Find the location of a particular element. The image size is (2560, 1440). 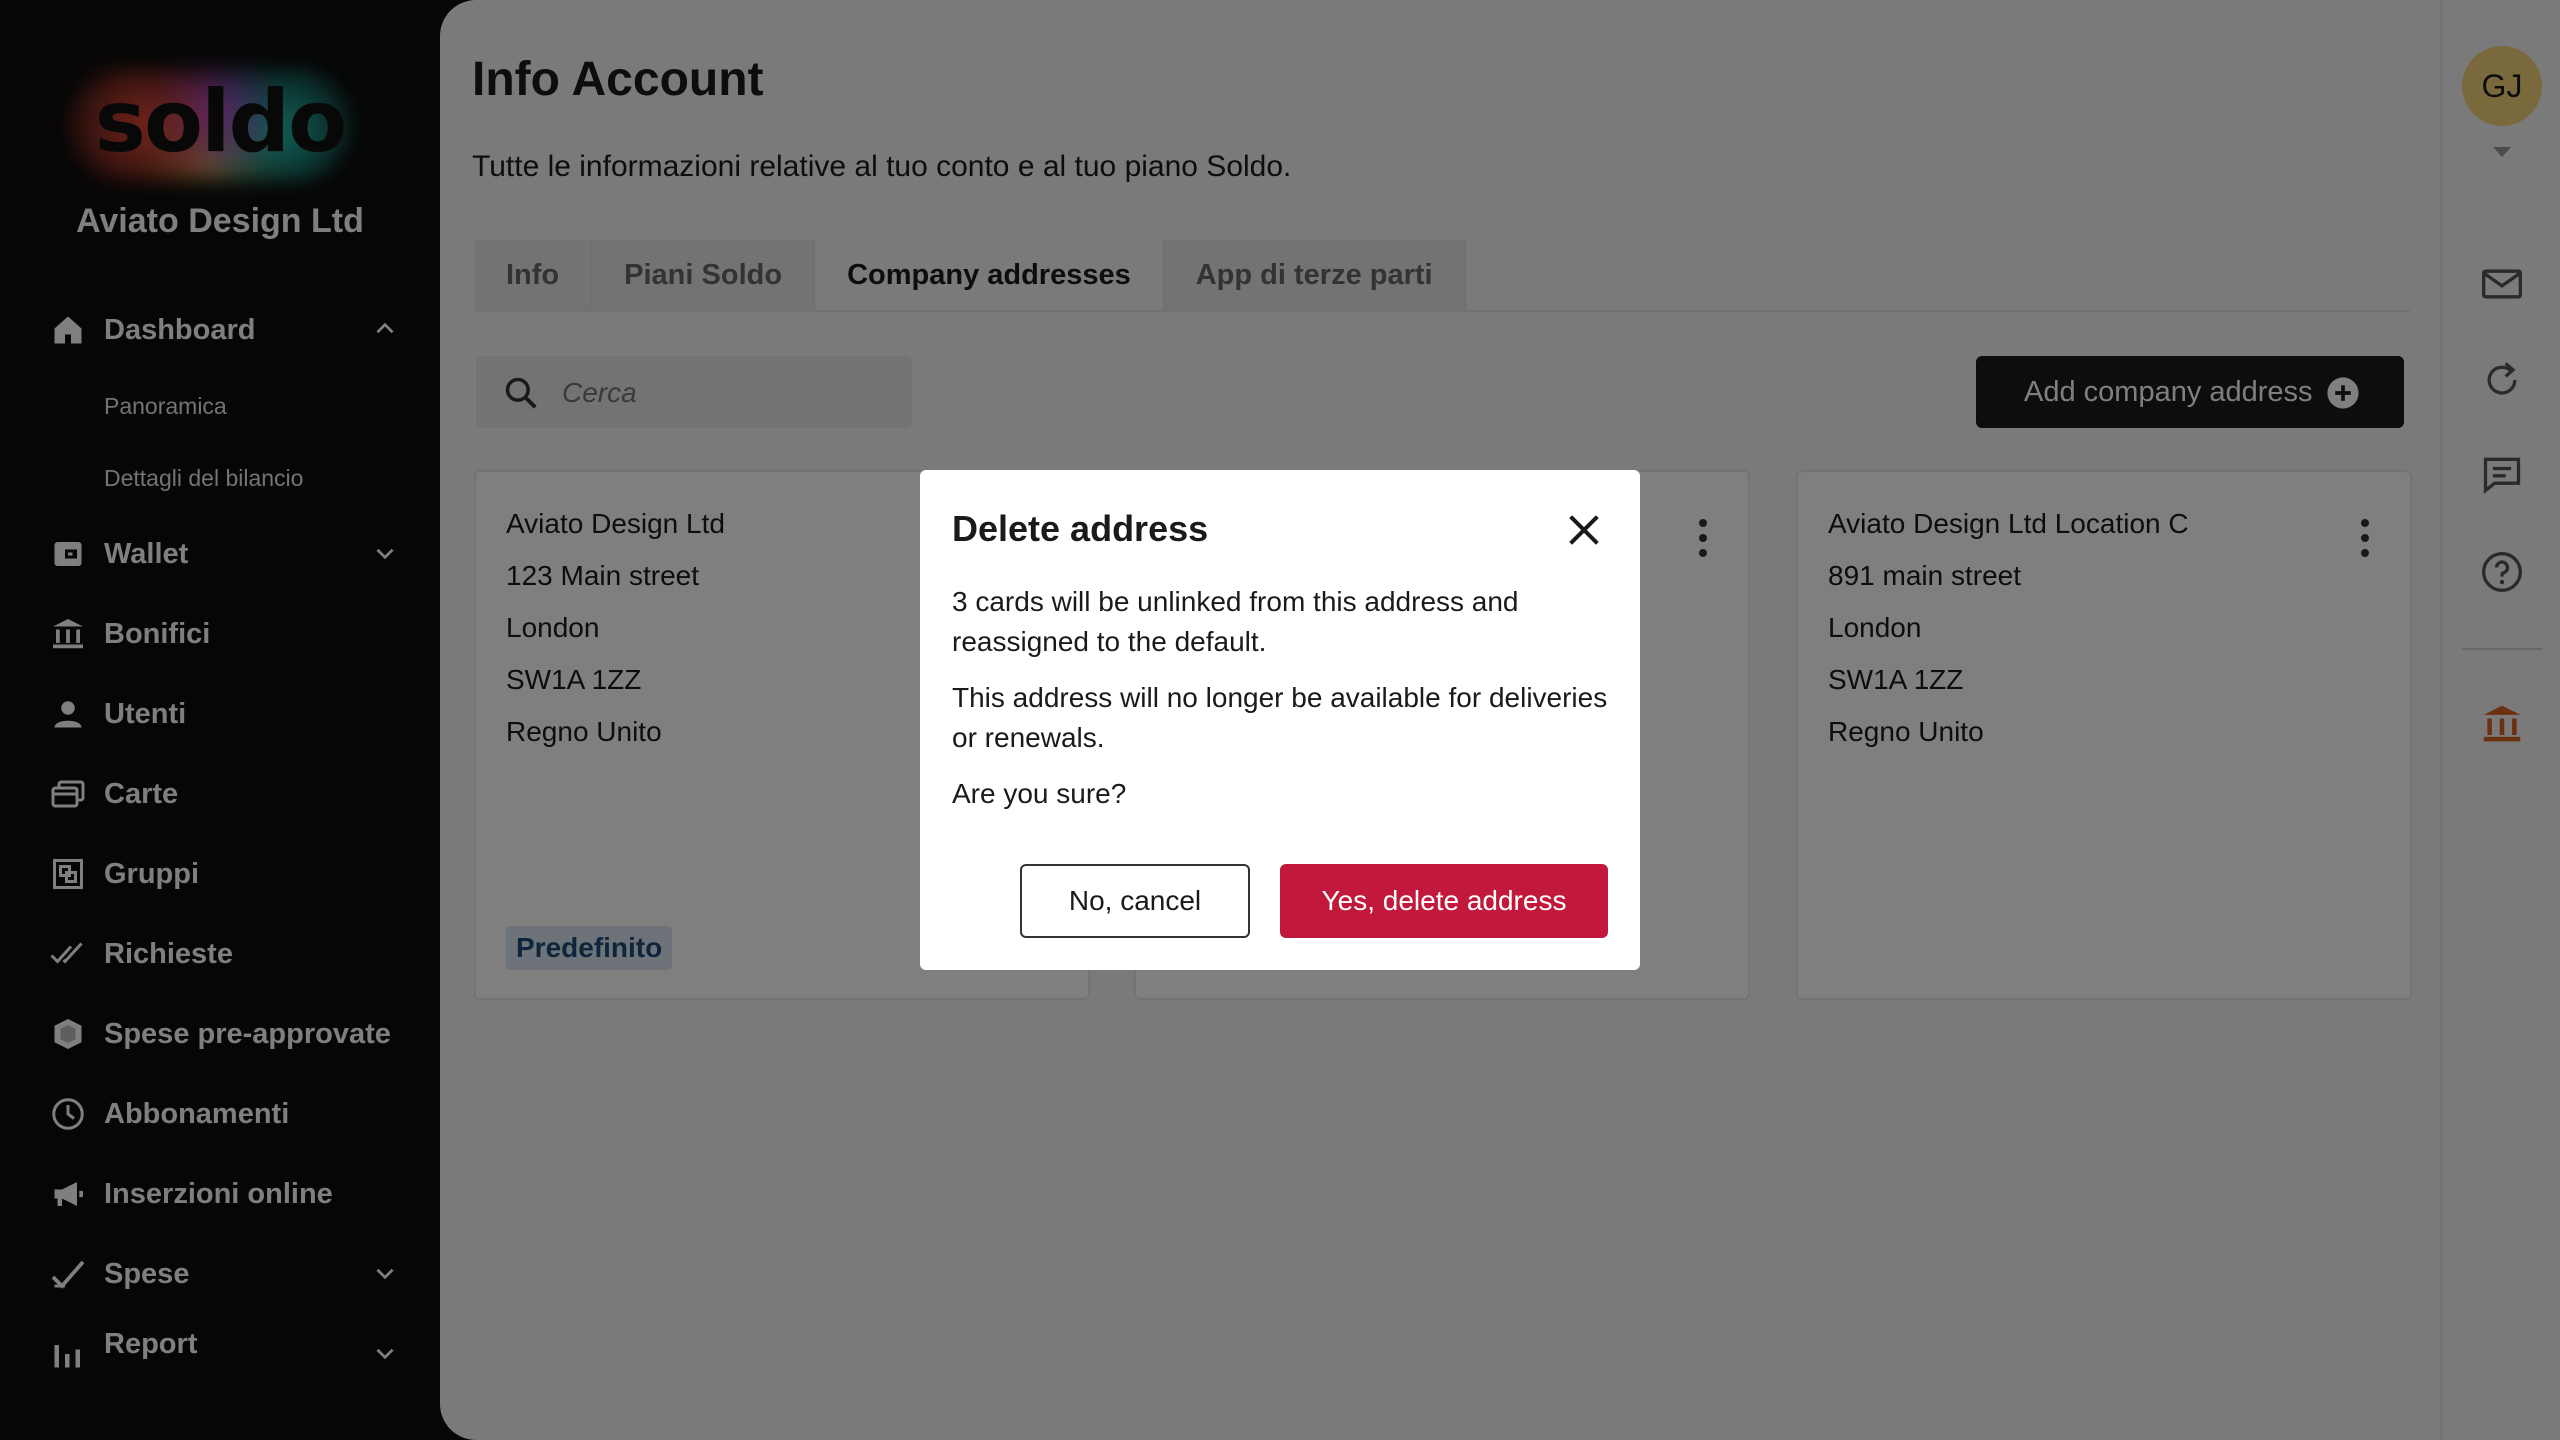

confirm-delete-button: Yes, delete address is located at coordinates (1444, 901).